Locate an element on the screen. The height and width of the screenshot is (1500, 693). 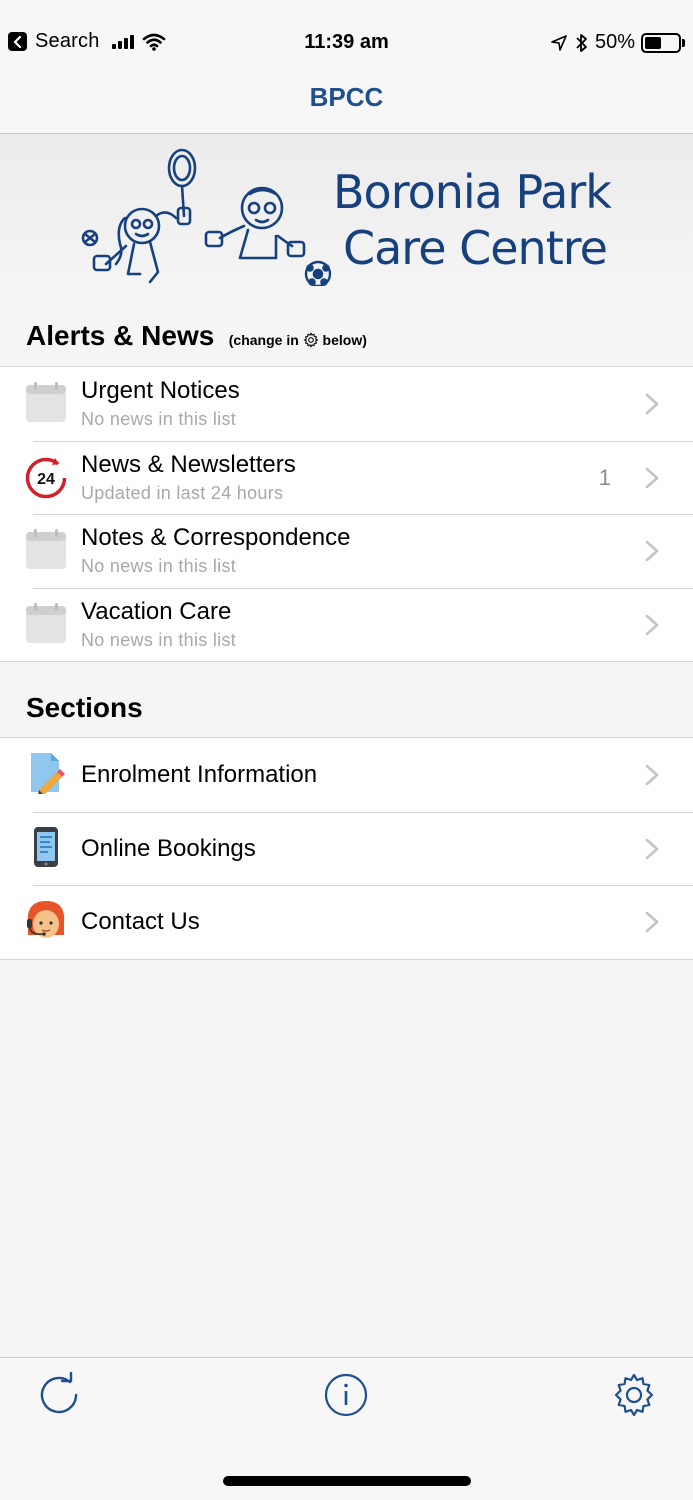
document-pencil-icon is located at coordinates (48, 773).